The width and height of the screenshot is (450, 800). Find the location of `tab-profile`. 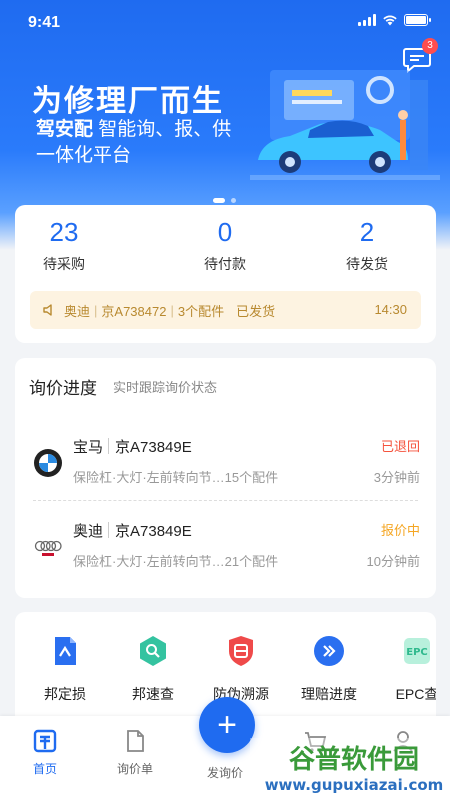

tab-profile is located at coordinates (403, 741).